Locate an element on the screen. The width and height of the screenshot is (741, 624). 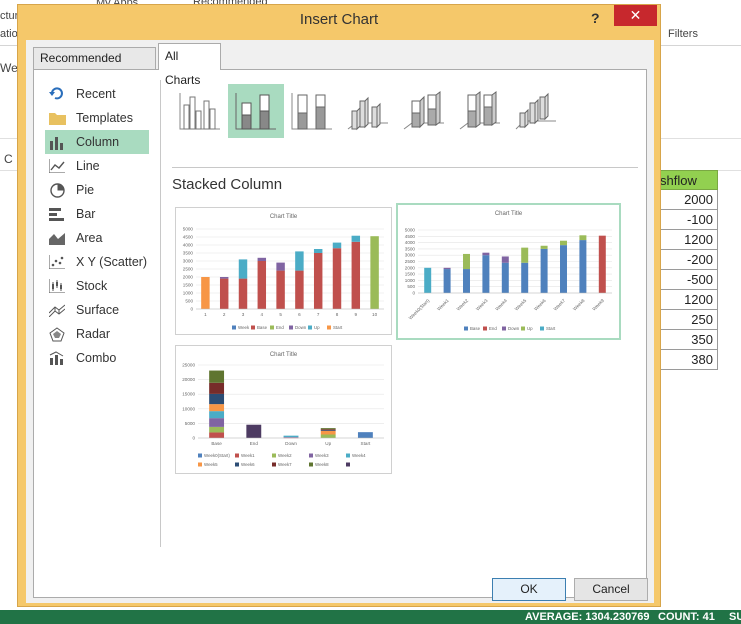
ribbon-fragment: ctur is located at coordinates (9, 16).